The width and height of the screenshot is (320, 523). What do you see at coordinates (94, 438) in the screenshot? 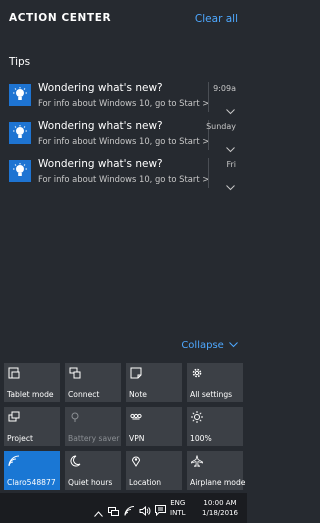
I see `quick-action-label: Battery saver` at bounding box center [94, 438].